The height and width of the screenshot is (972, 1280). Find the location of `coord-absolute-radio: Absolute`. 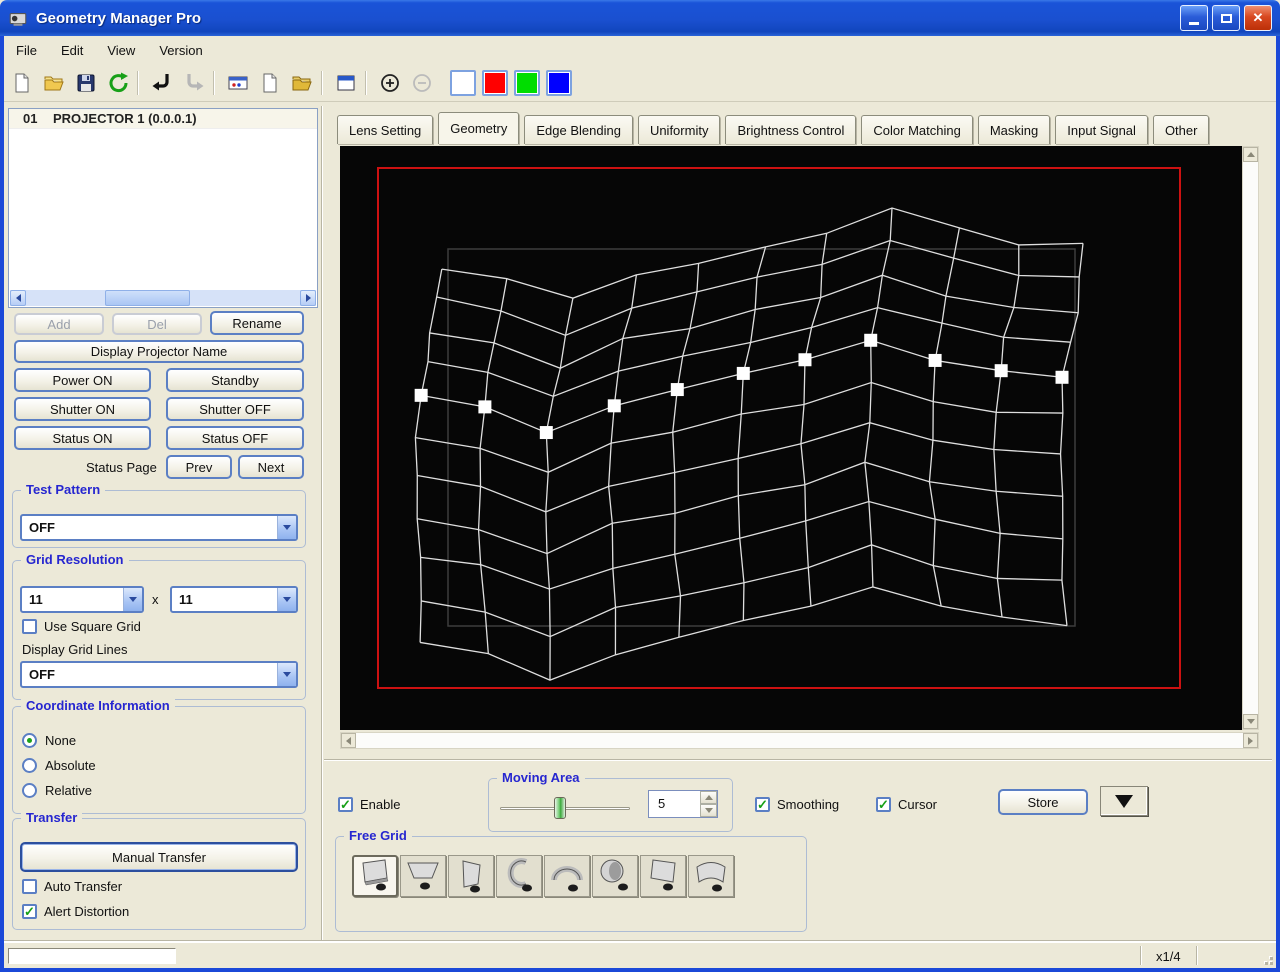

coord-absolute-radio: Absolute is located at coordinates (59, 765).